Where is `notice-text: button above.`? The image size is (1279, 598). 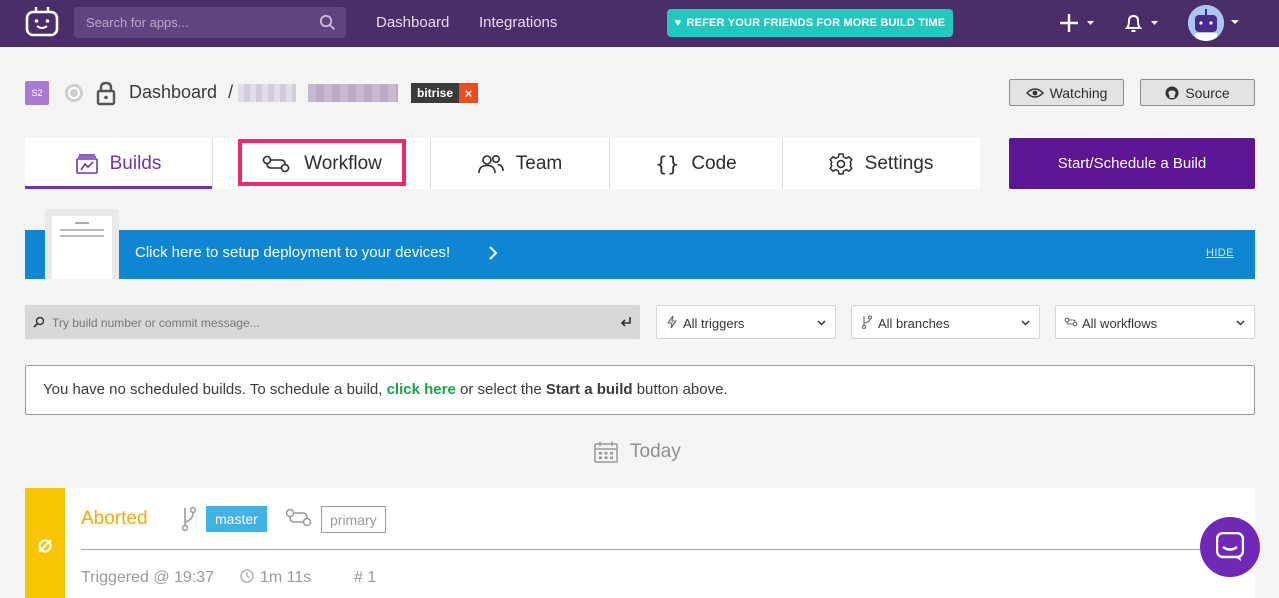 notice-text: button above. is located at coordinates (680, 389).